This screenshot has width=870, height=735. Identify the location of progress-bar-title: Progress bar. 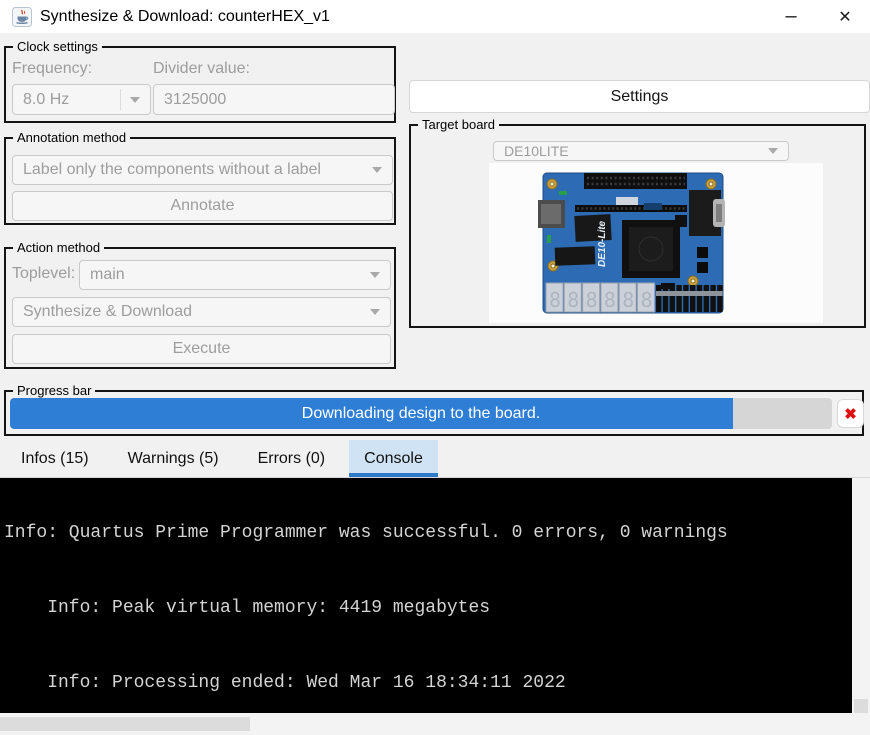
(54, 390).